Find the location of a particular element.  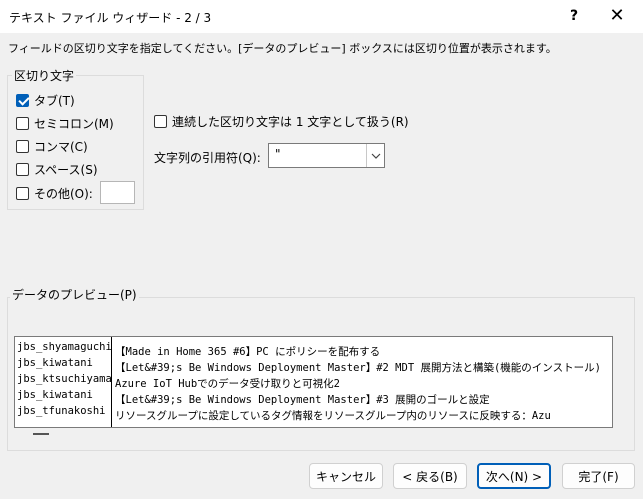

preview-cell-user: jbs_ktsuchiyama is located at coordinates (64, 379).